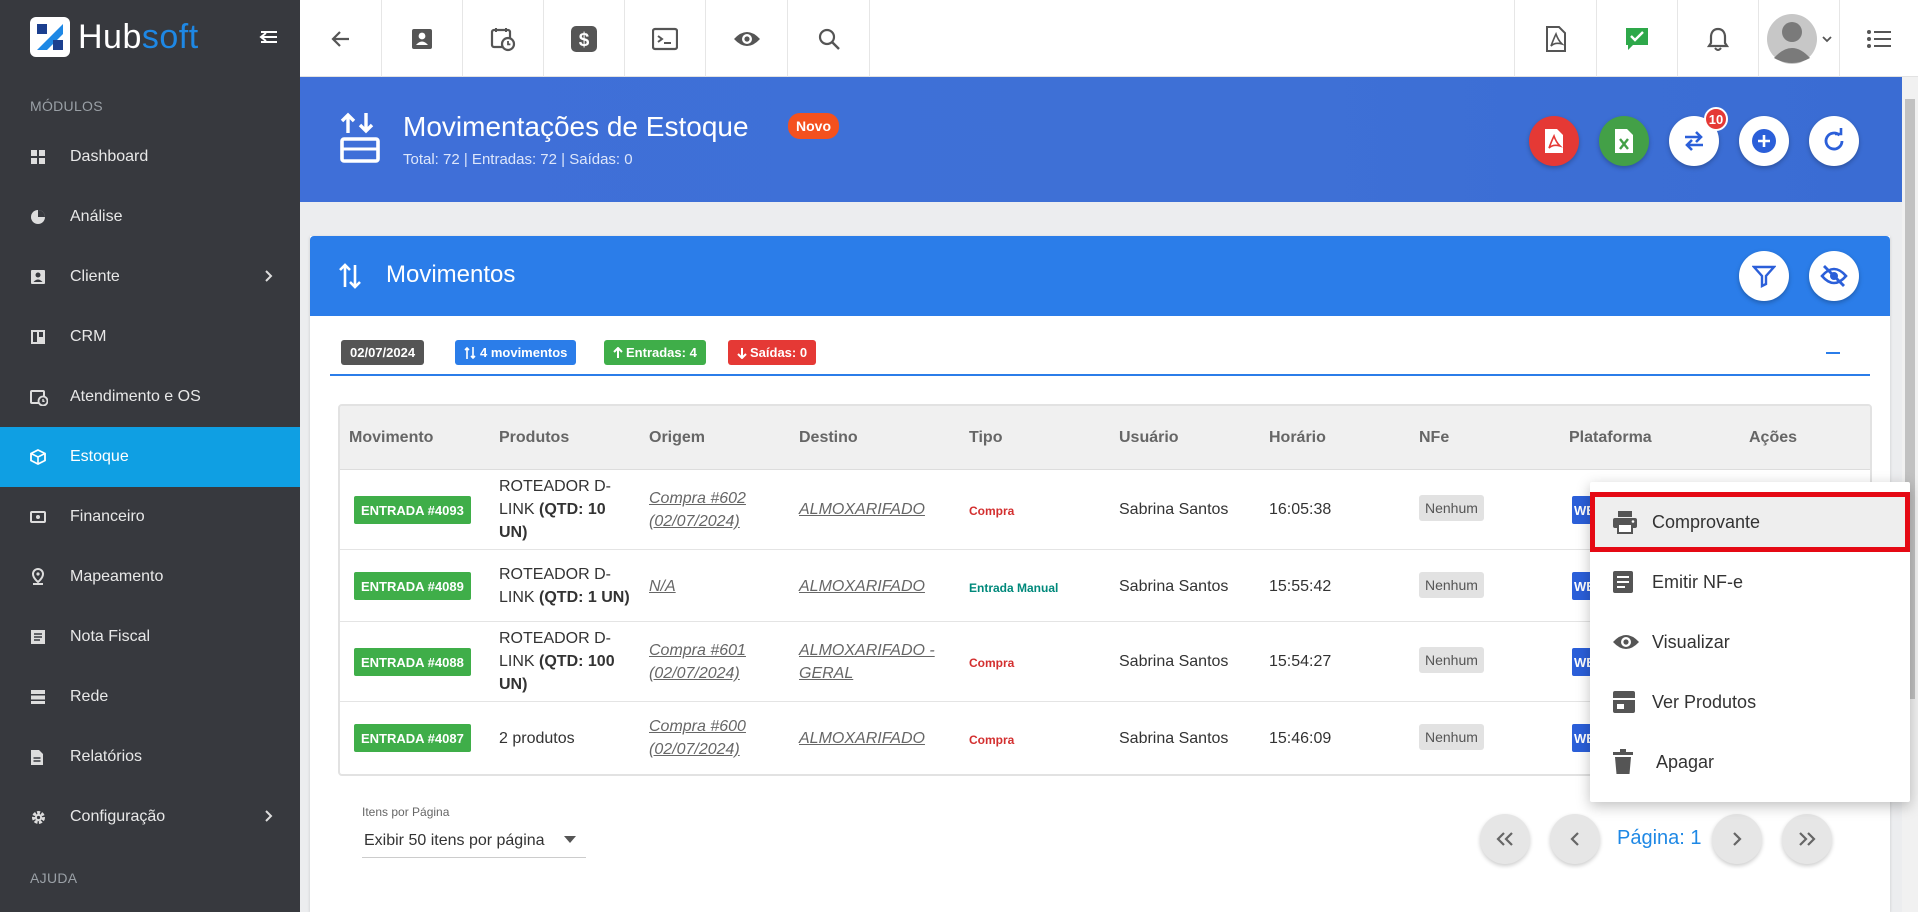  I want to click on pdf-shortcut-button, so click(1555, 38).